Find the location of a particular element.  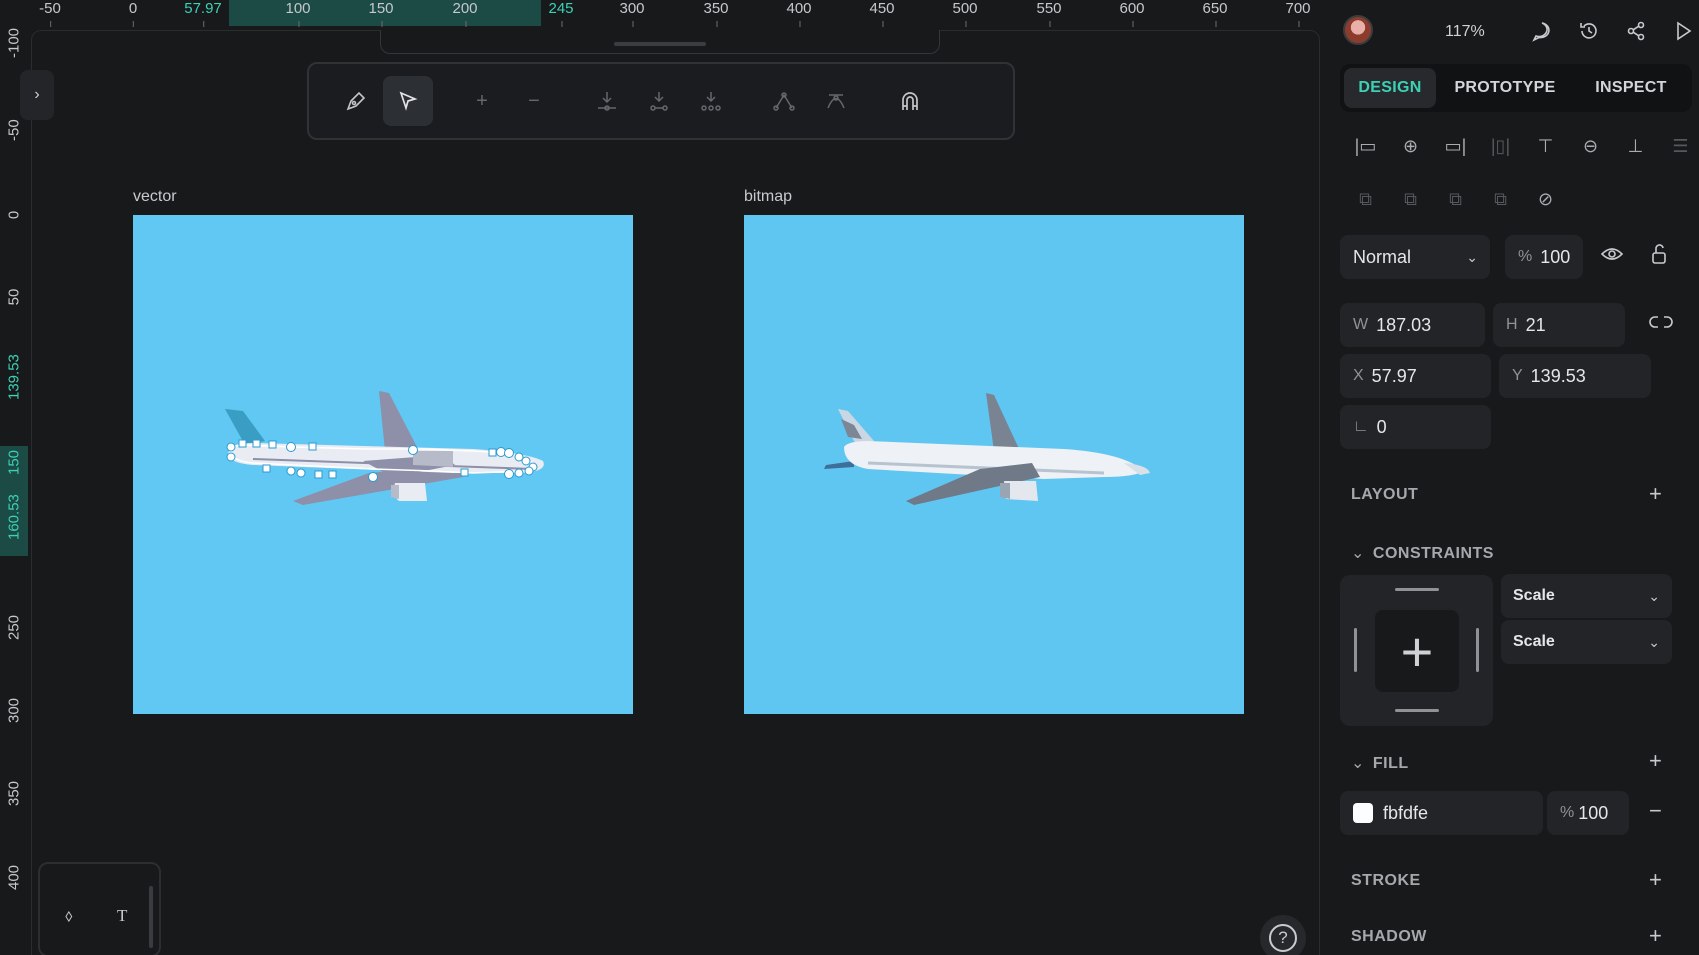

ruler-left-tick: 50 is located at coordinates (14, 297).